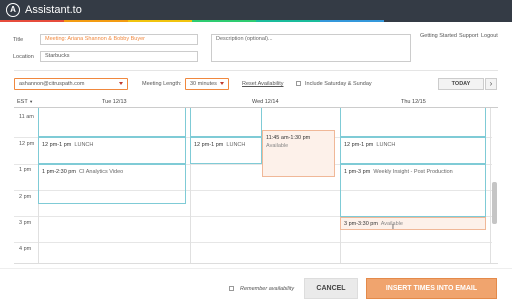  What do you see at coordinates (338, 84) in the screenshot?
I see `weekend-label: Include Saturday & Sunday` at bounding box center [338, 84].